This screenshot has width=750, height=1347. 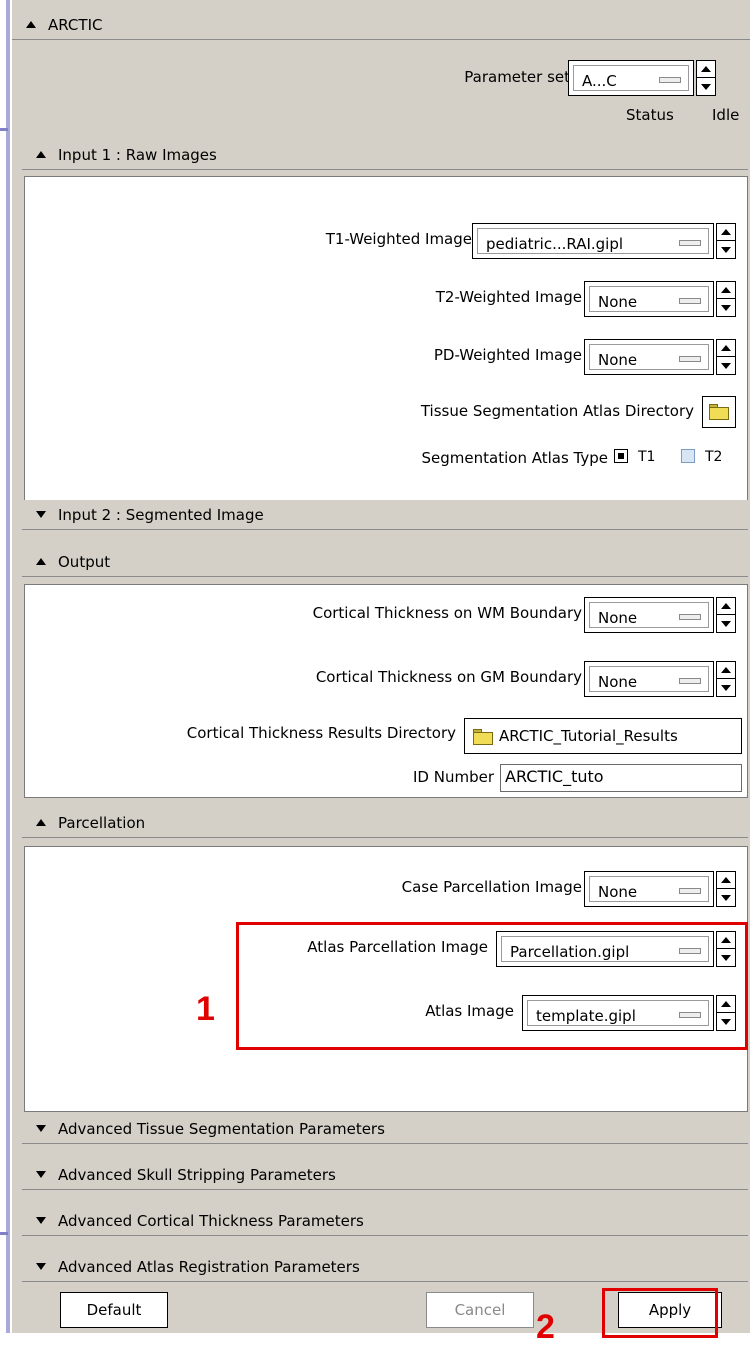 I want to click on gm-label: Cortical Thickness on GM Boundary, so click(x=448, y=677).